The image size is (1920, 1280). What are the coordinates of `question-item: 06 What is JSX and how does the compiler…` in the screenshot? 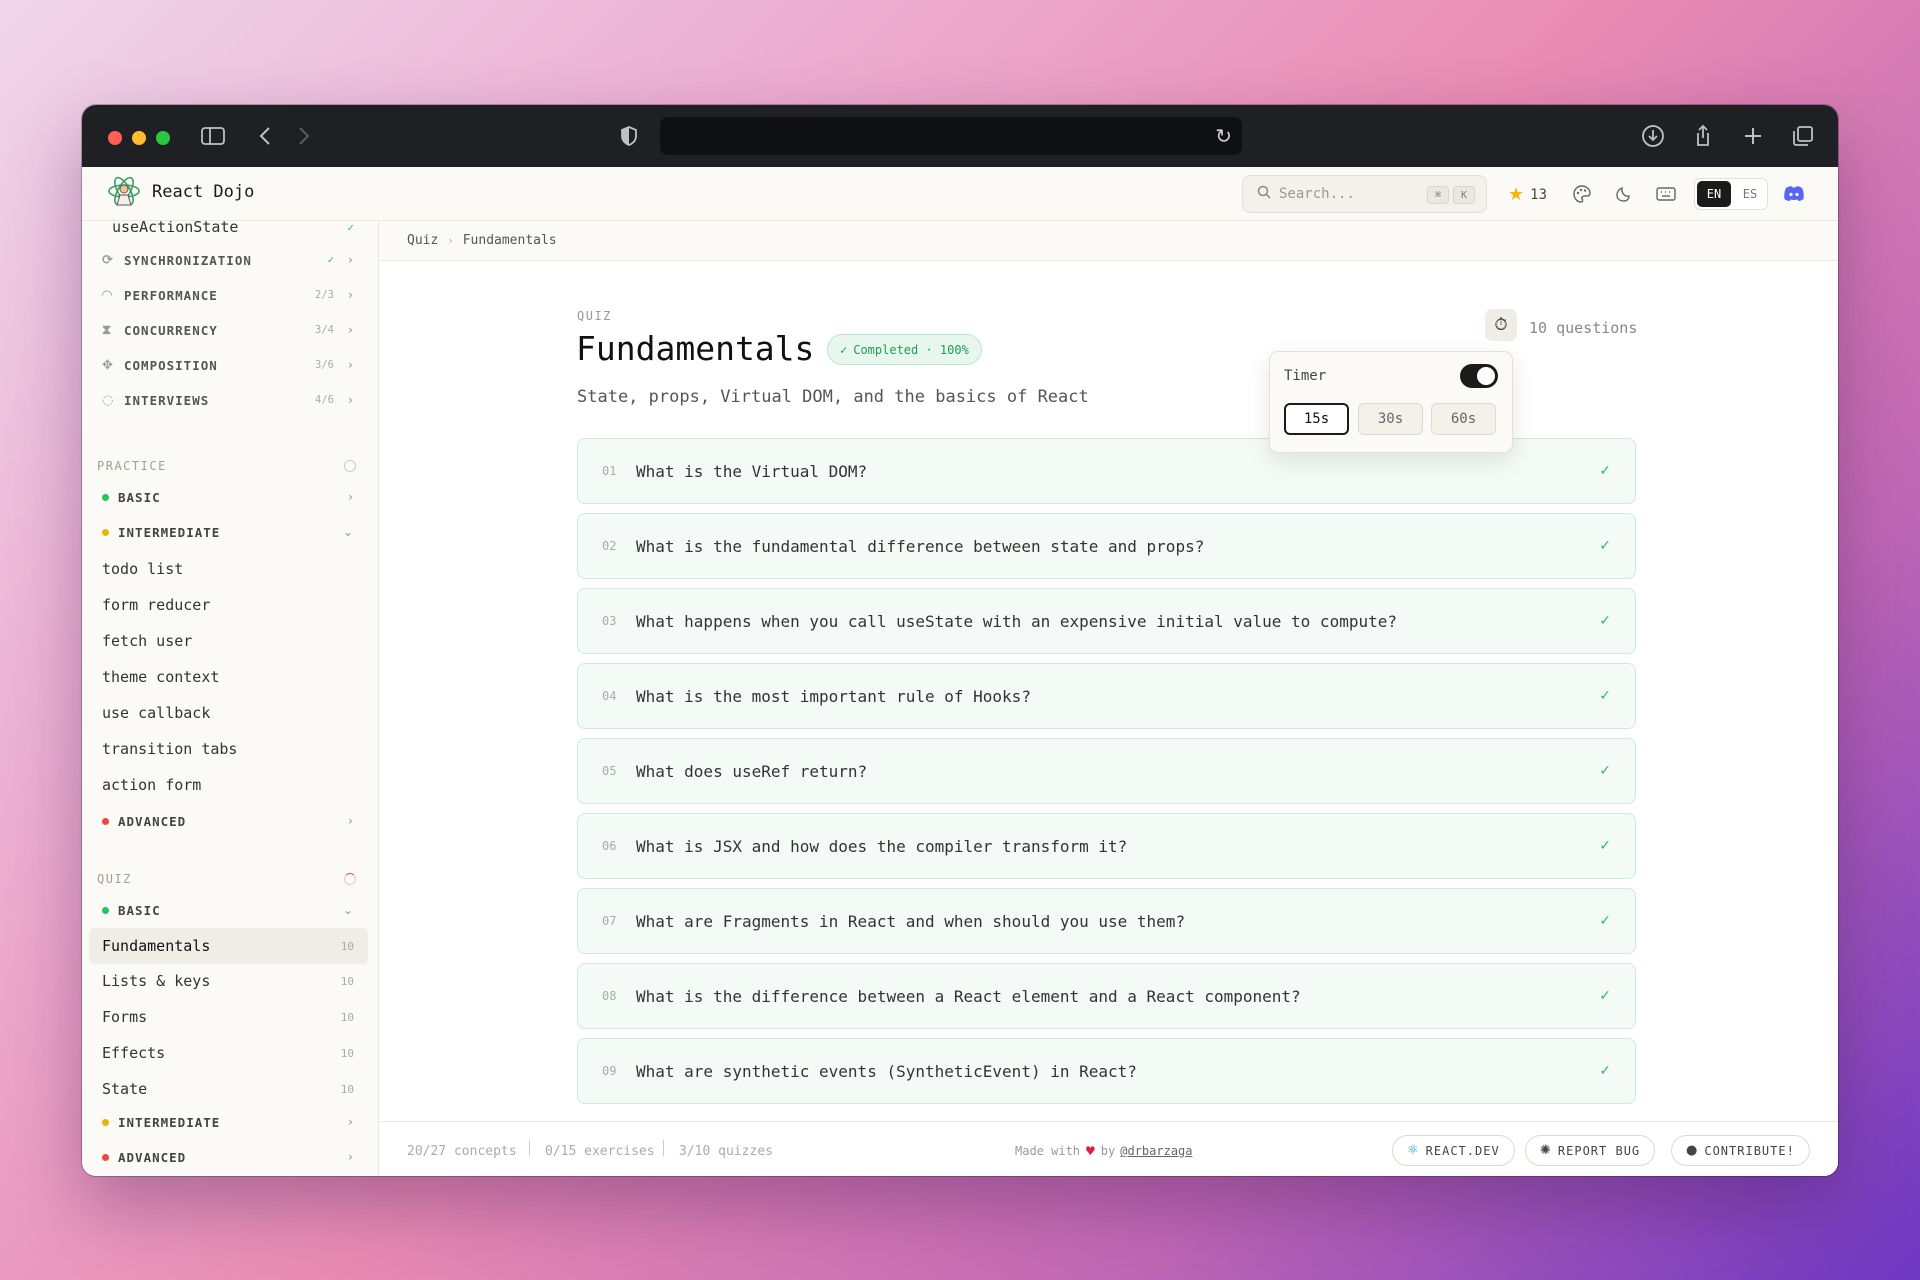 It's located at (1106, 846).